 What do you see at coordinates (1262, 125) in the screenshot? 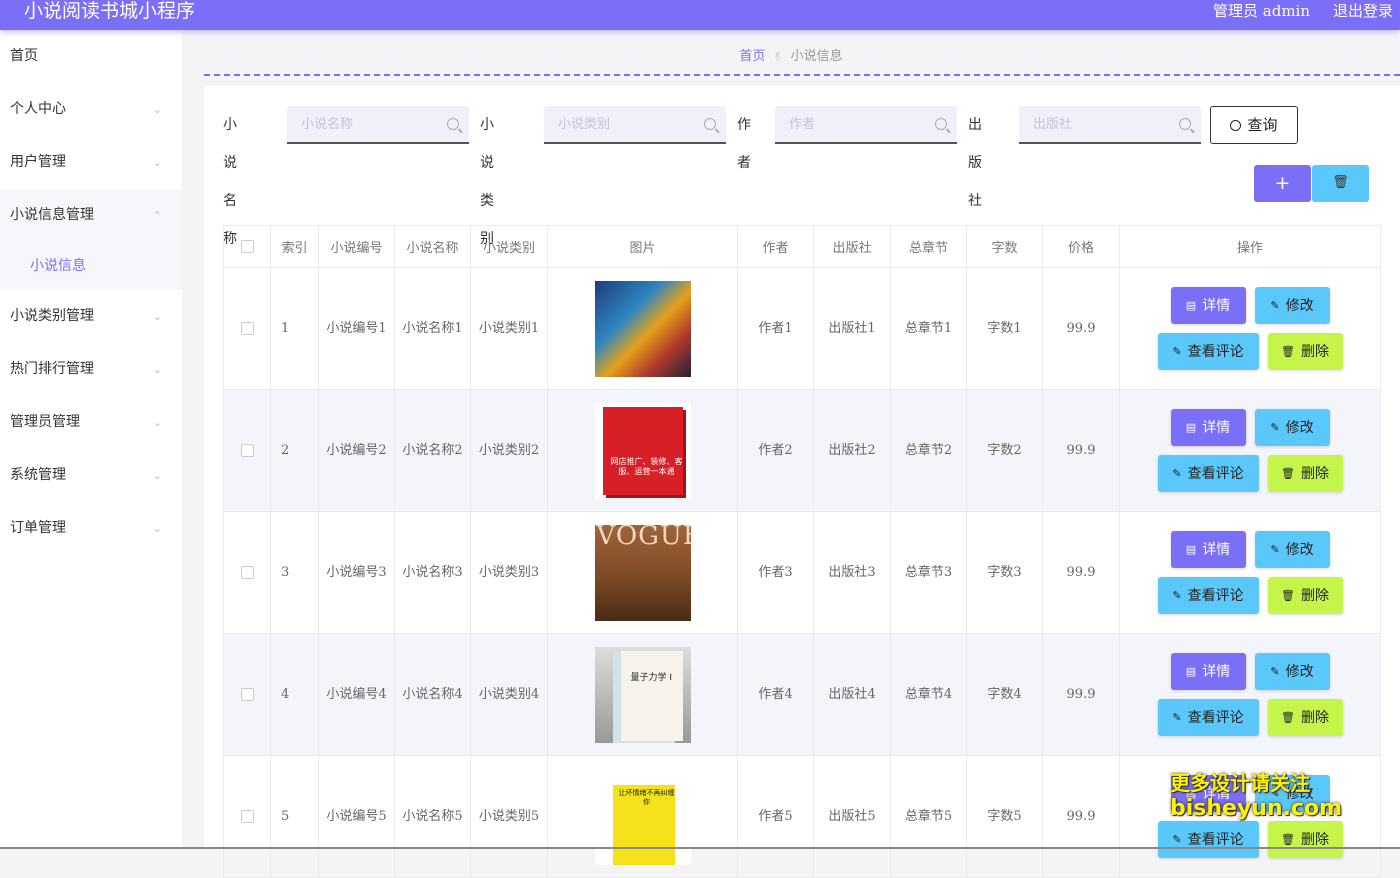
I see `query-button-label: 查询` at bounding box center [1262, 125].